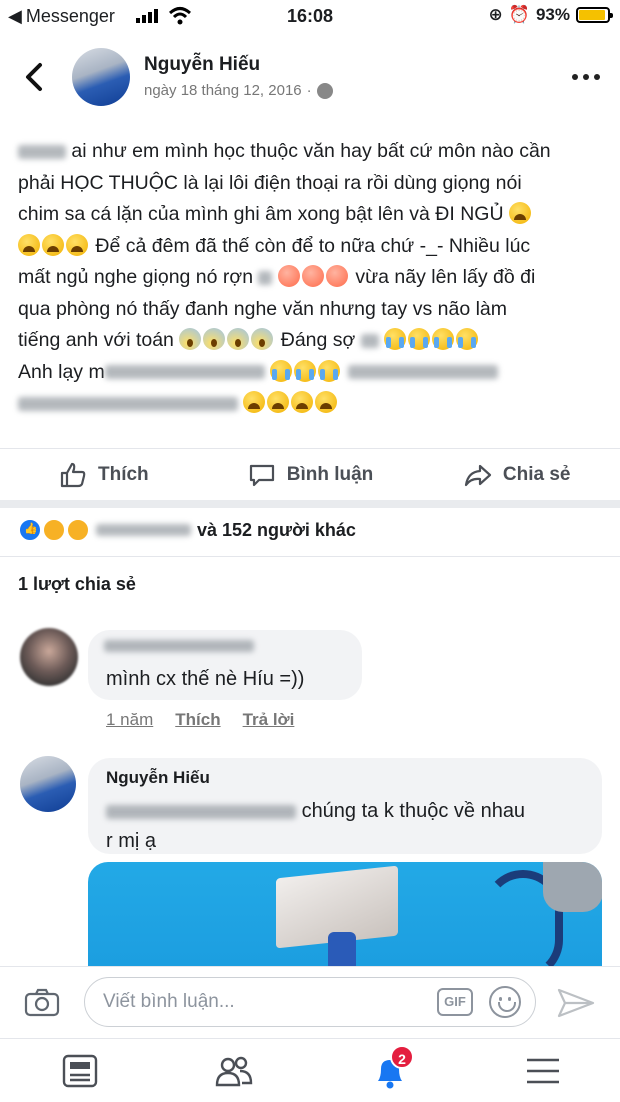 The width and height of the screenshot is (620, 1102). What do you see at coordinates (261, 475) in the screenshot?
I see `comment-icon` at bounding box center [261, 475].